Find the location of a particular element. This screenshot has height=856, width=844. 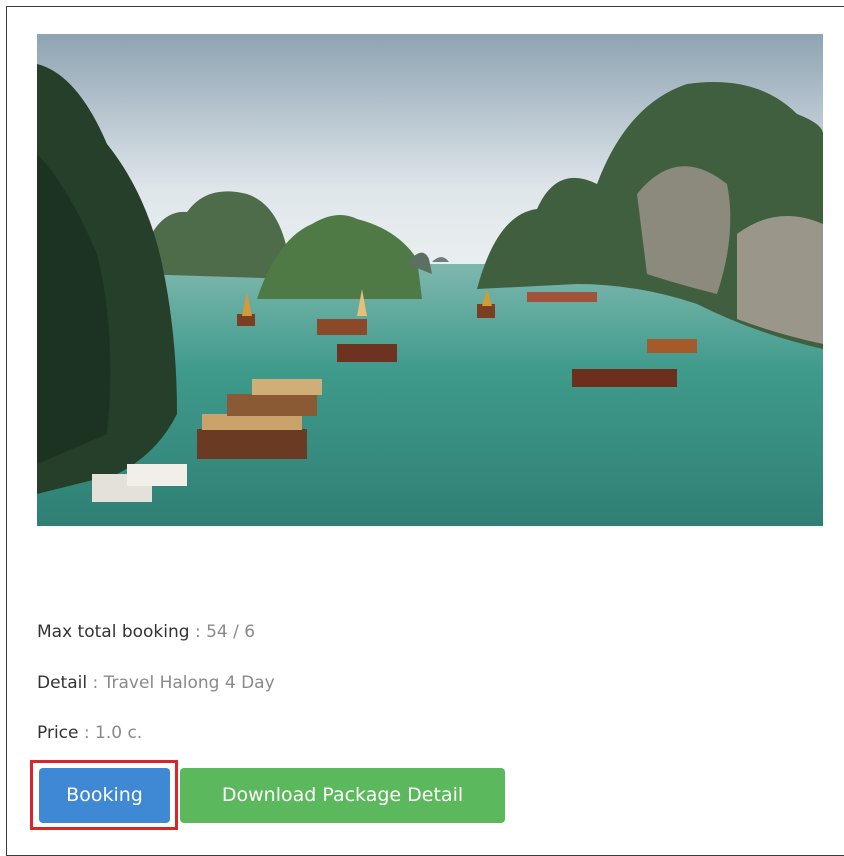

max-total-booking-label: Max total booking is located at coordinates (113, 632).